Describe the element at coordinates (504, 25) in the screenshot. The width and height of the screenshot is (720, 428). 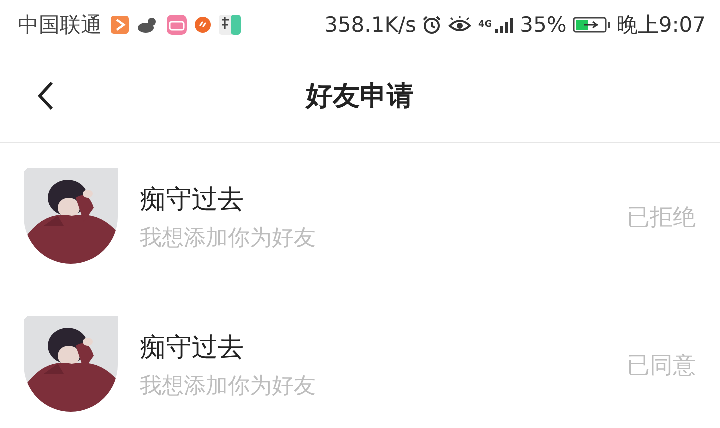
I see `signal-icon` at that location.